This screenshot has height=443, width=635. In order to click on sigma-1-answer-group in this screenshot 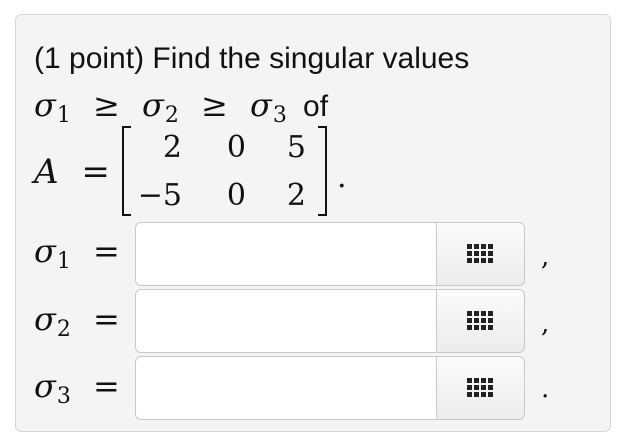, I will do `click(330, 254)`.